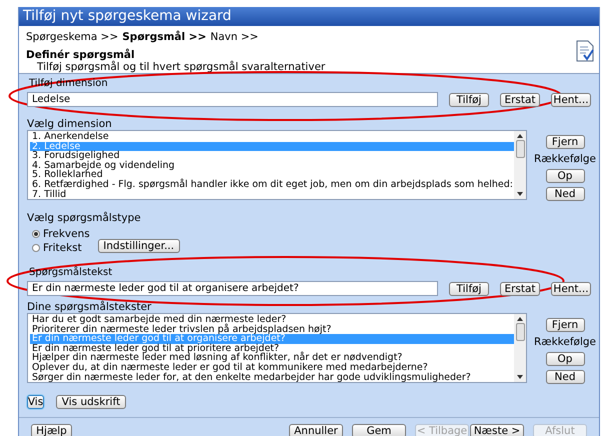 The image size is (606, 436). What do you see at coordinates (585, 51) in the screenshot?
I see `document-check-icon` at bounding box center [585, 51].